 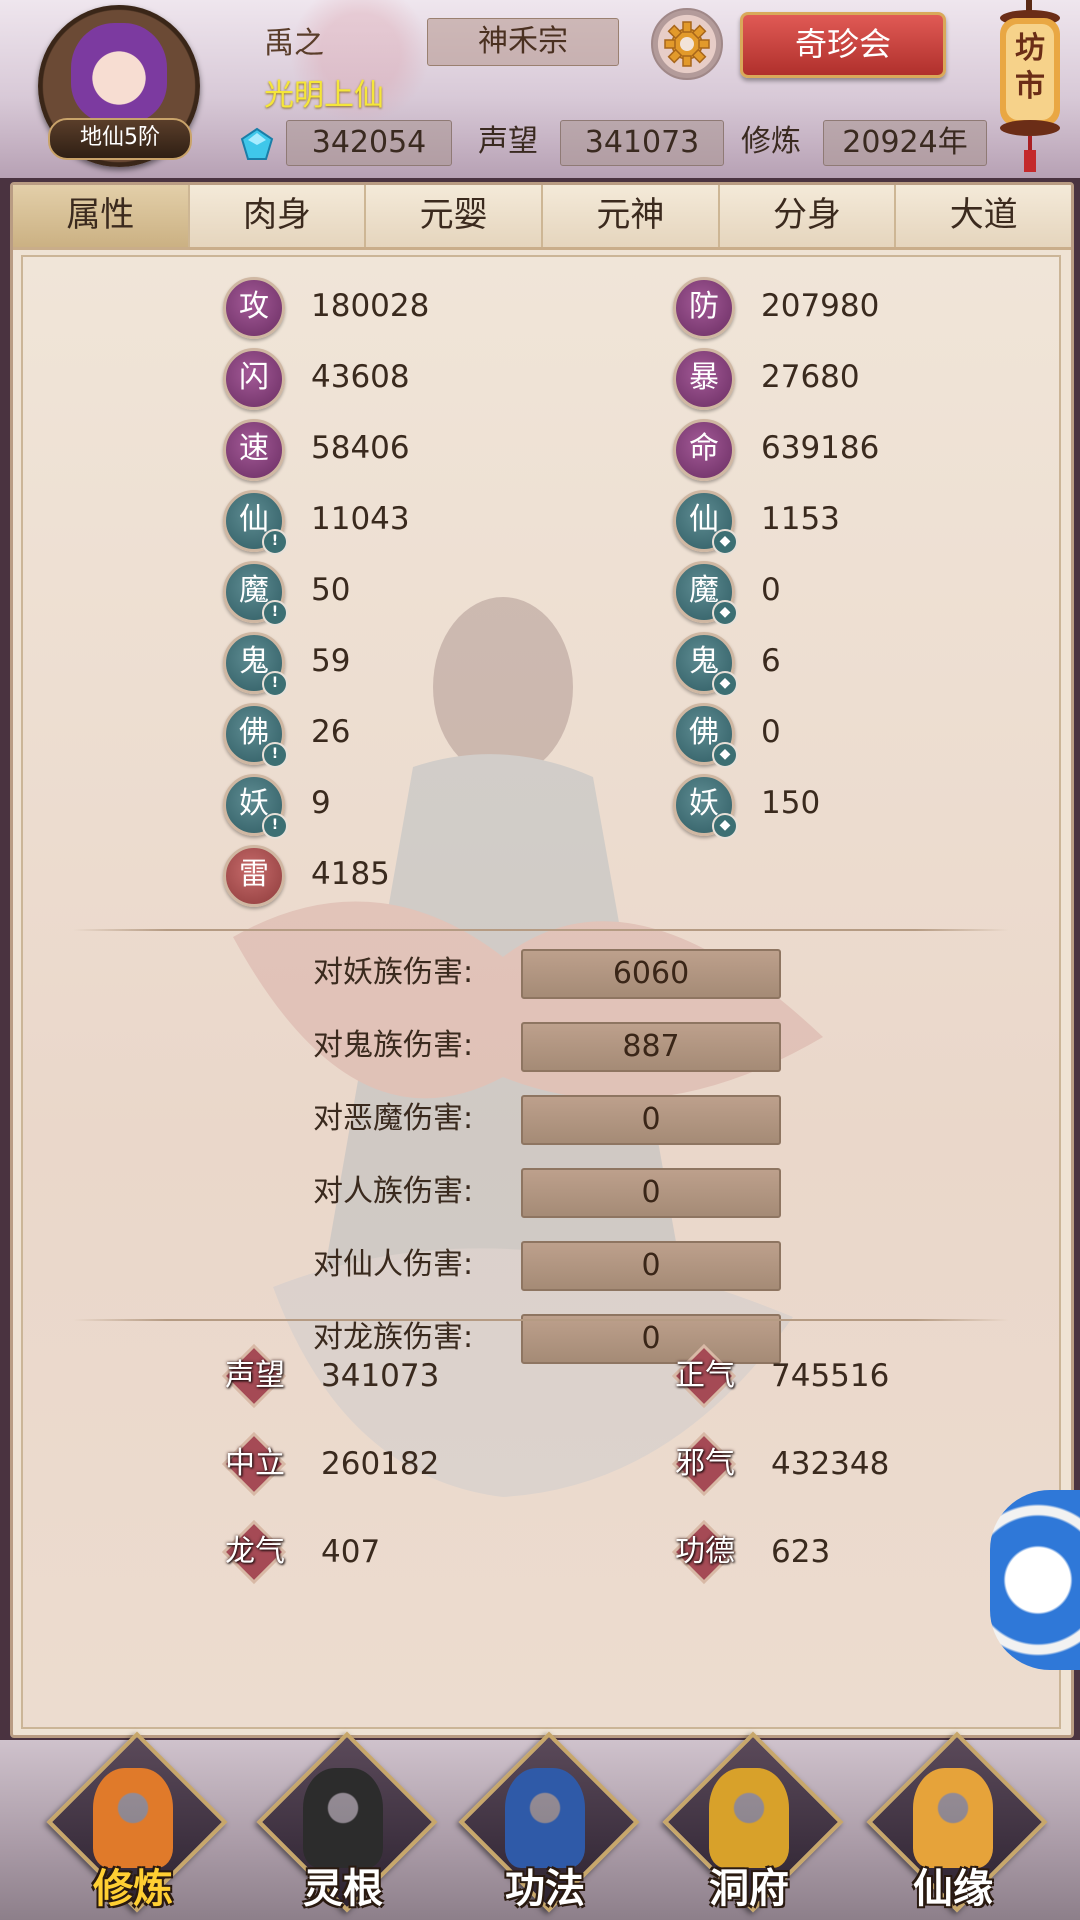 I want to click on attribute-row: 暴 27680, so click(x=823, y=379).